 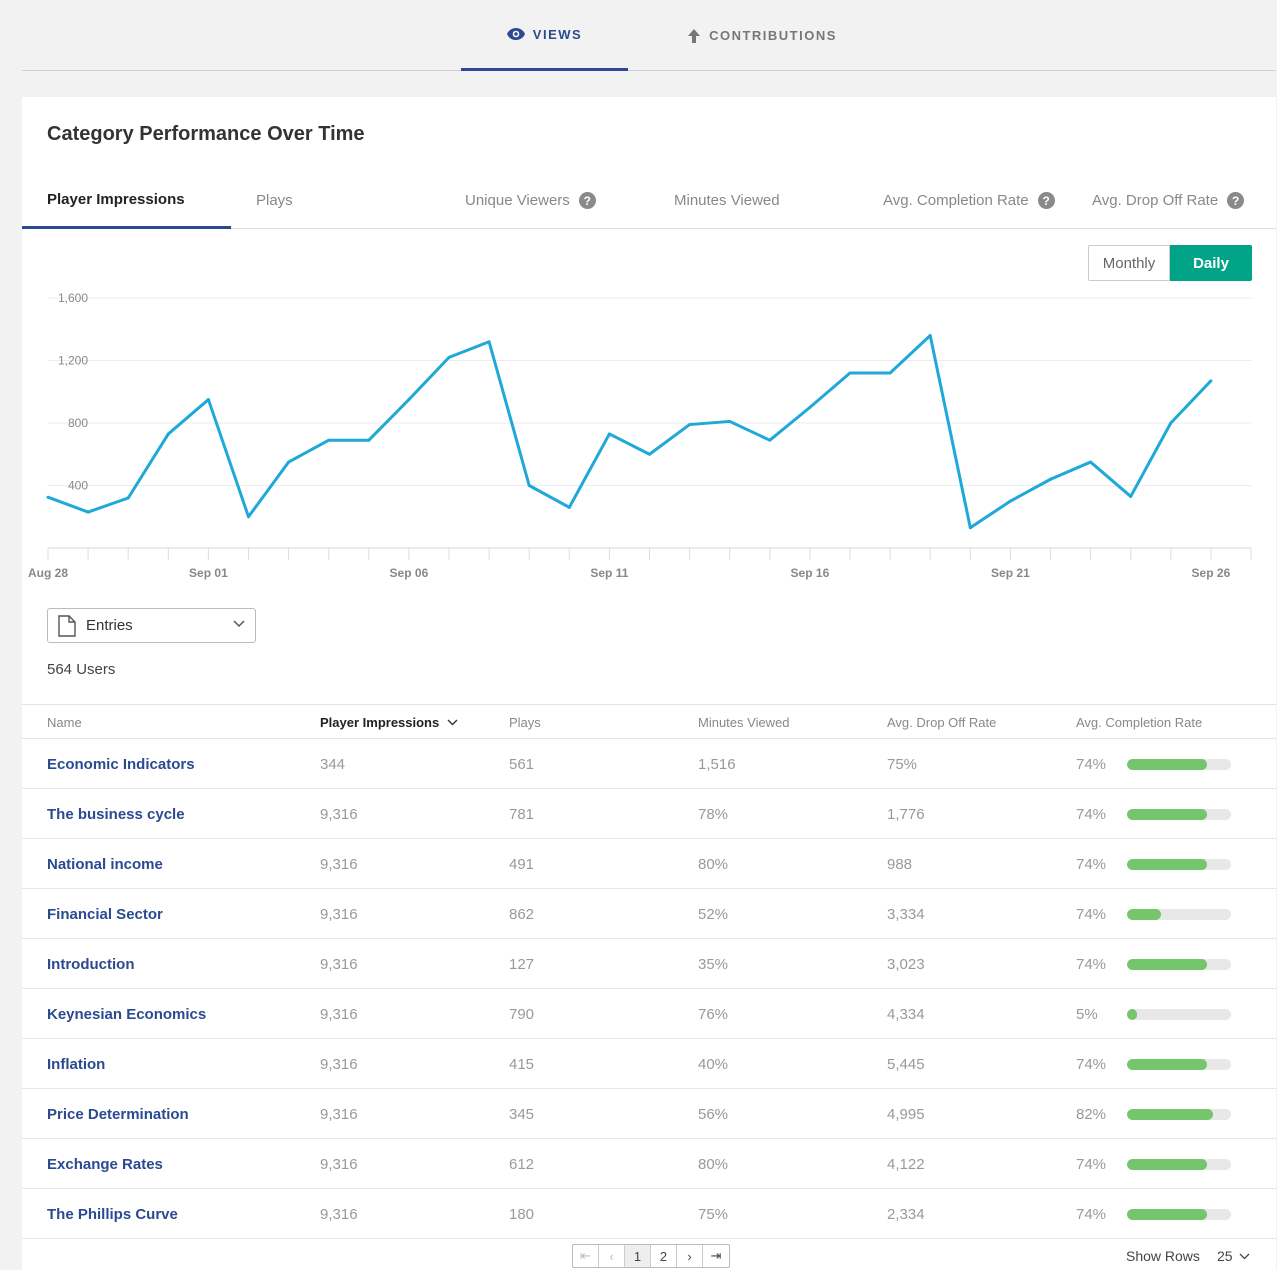 What do you see at coordinates (112, 1214) in the screenshot?
I see `row-name: The Phillips Curve` at bounding box center [112, 1214].